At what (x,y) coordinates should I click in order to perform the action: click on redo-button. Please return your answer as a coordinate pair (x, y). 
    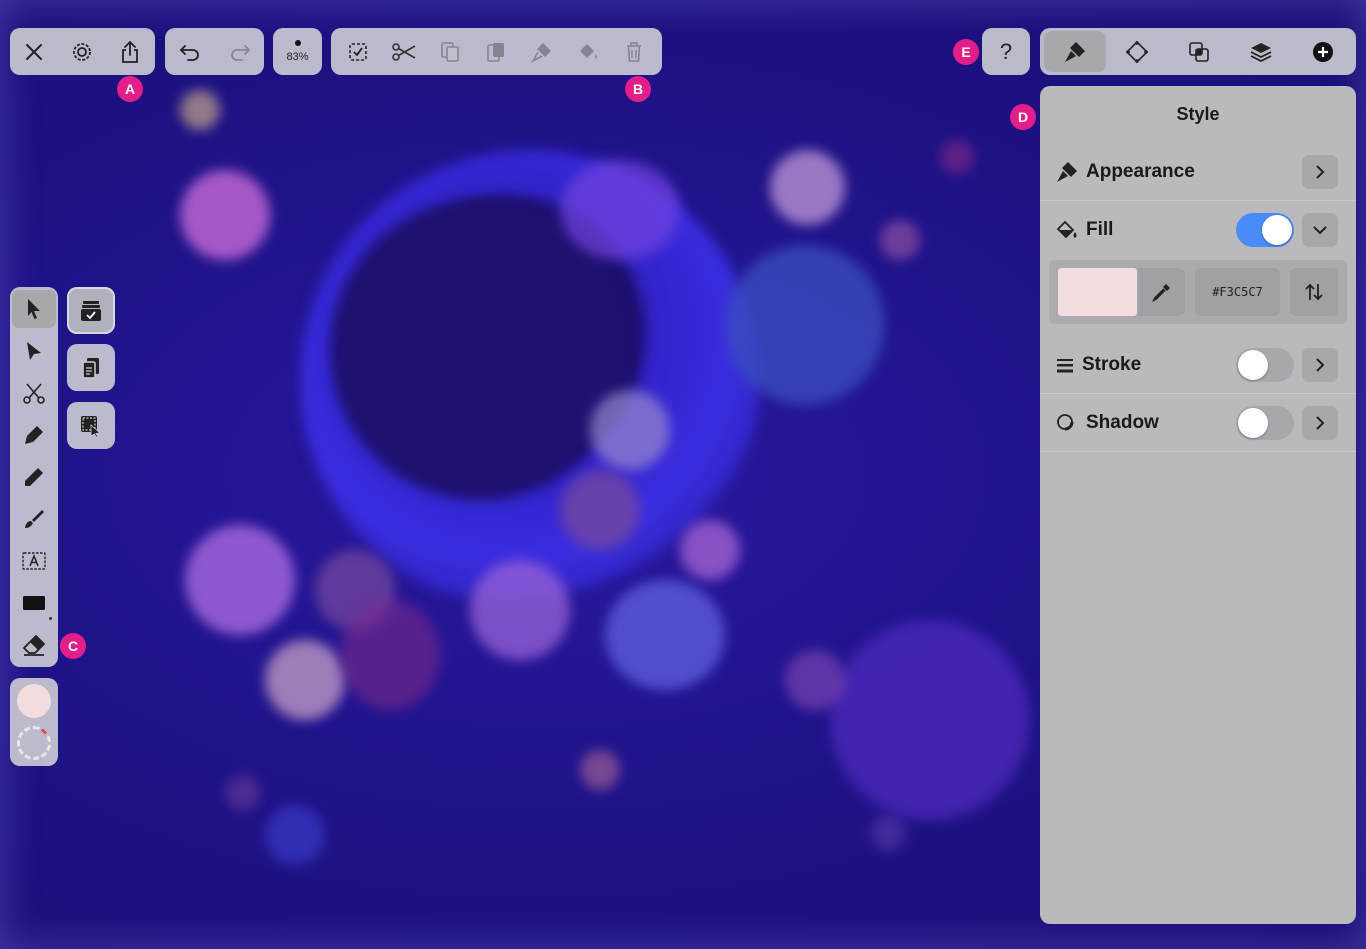
    Looking at the image, I should click on (239, 51).